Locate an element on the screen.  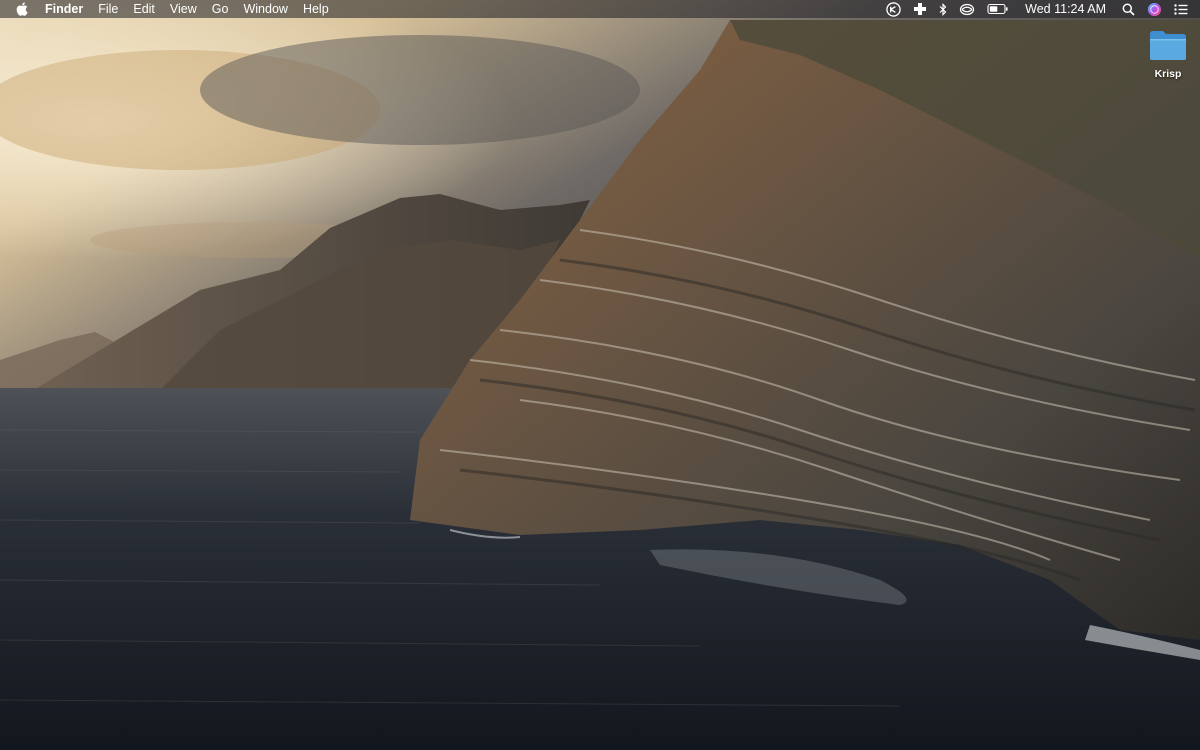
menu-file: File is located at coordinates (108, 9).